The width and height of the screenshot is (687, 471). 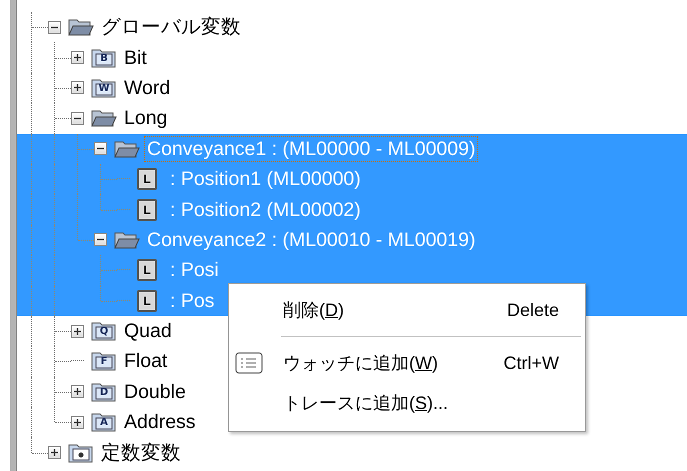 I want to click on shortcut-label: Ctrl+W, so click(x=531, y=363).